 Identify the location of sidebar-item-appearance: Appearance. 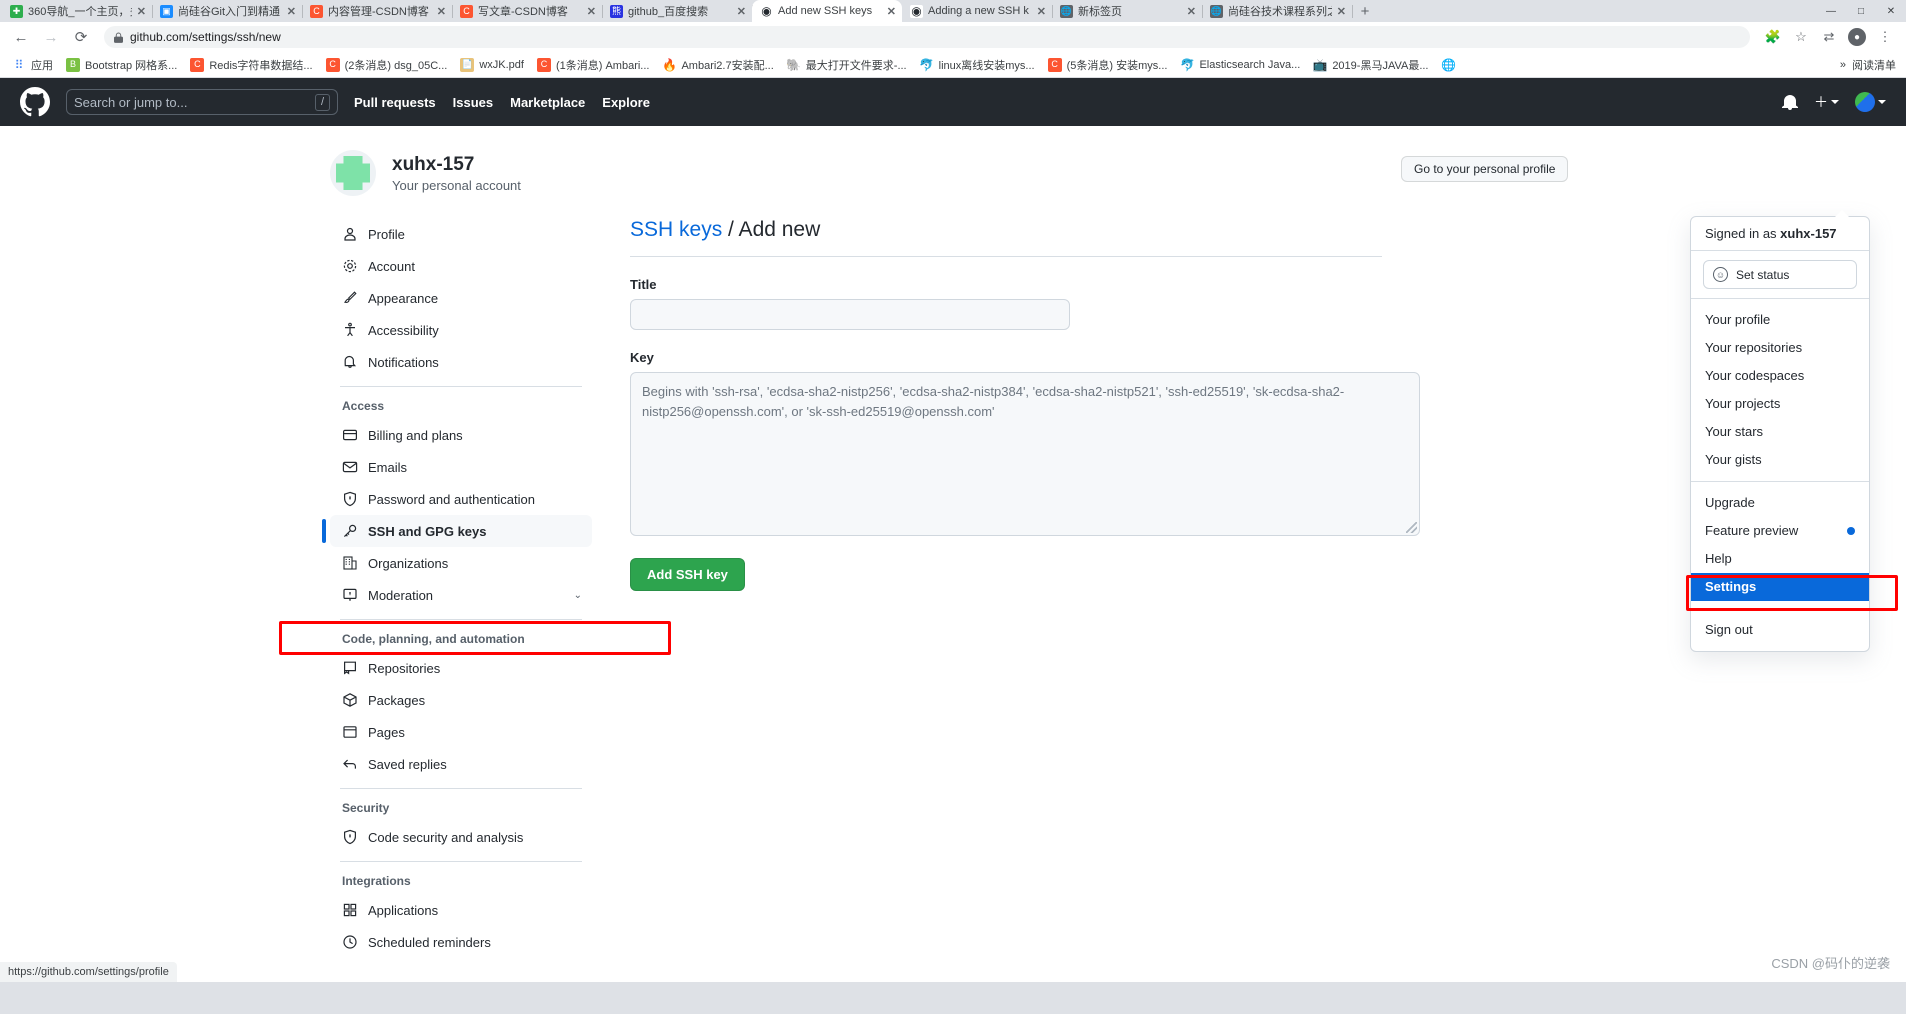
(461, 298).